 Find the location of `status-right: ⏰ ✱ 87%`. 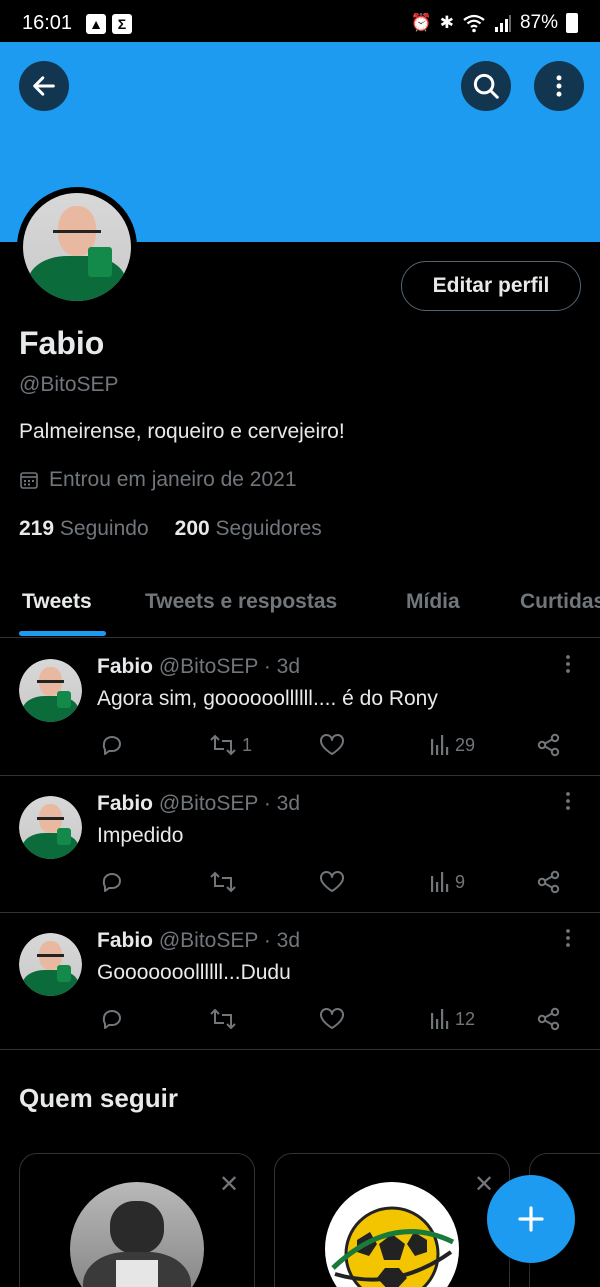

status-right: ⏰ ✱ 87% is located at coordinates (494, 23).